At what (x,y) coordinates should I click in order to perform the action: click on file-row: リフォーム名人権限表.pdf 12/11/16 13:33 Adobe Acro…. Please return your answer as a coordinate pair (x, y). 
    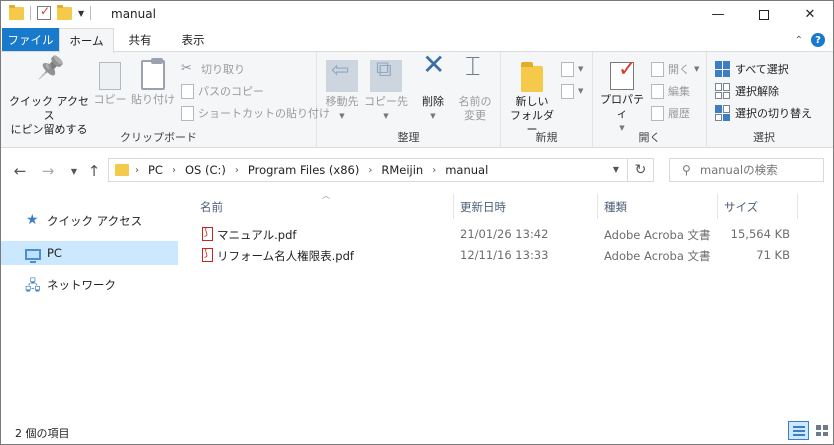
    Looking at the image, I should click on (496, 255).